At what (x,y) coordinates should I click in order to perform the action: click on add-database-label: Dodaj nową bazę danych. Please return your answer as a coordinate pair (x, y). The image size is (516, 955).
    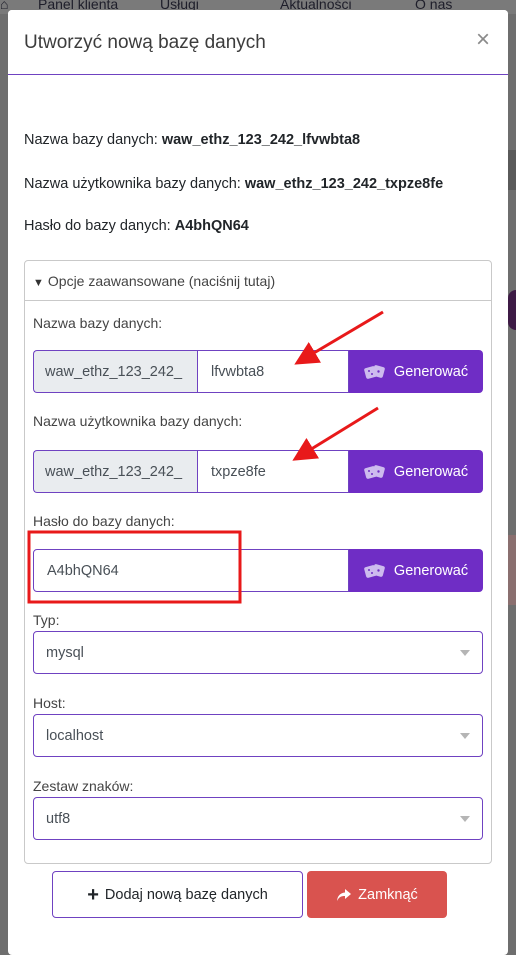
    Looking at the image, I should click on (186, 894).